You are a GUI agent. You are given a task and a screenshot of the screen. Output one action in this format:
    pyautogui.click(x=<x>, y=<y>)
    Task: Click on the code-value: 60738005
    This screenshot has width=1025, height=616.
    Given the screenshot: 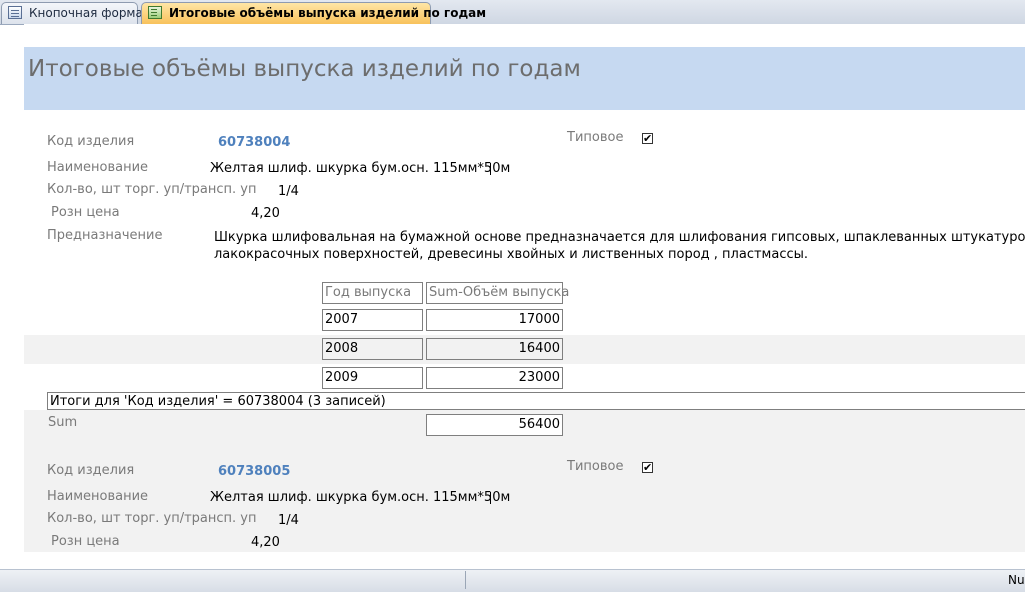 What is the action you would take?
    pyautogui.click(x=254, y=471)
    